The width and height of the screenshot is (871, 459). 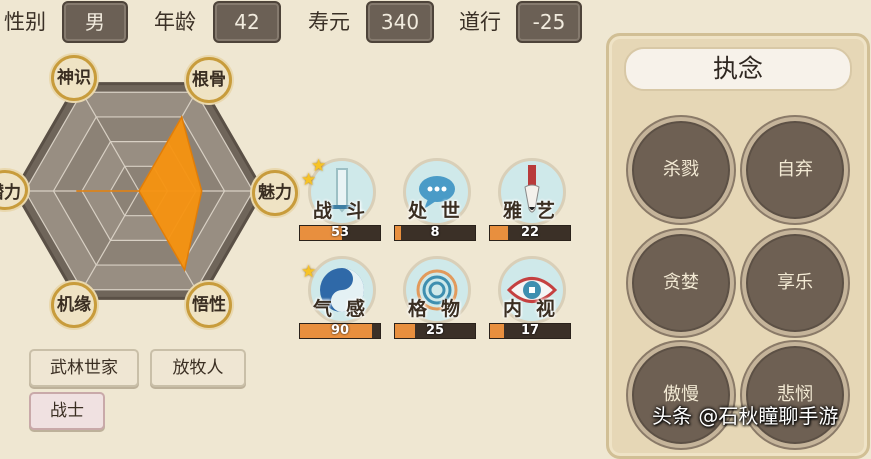 I want to click on skill-bar: 53, so click(x=340, y=233).